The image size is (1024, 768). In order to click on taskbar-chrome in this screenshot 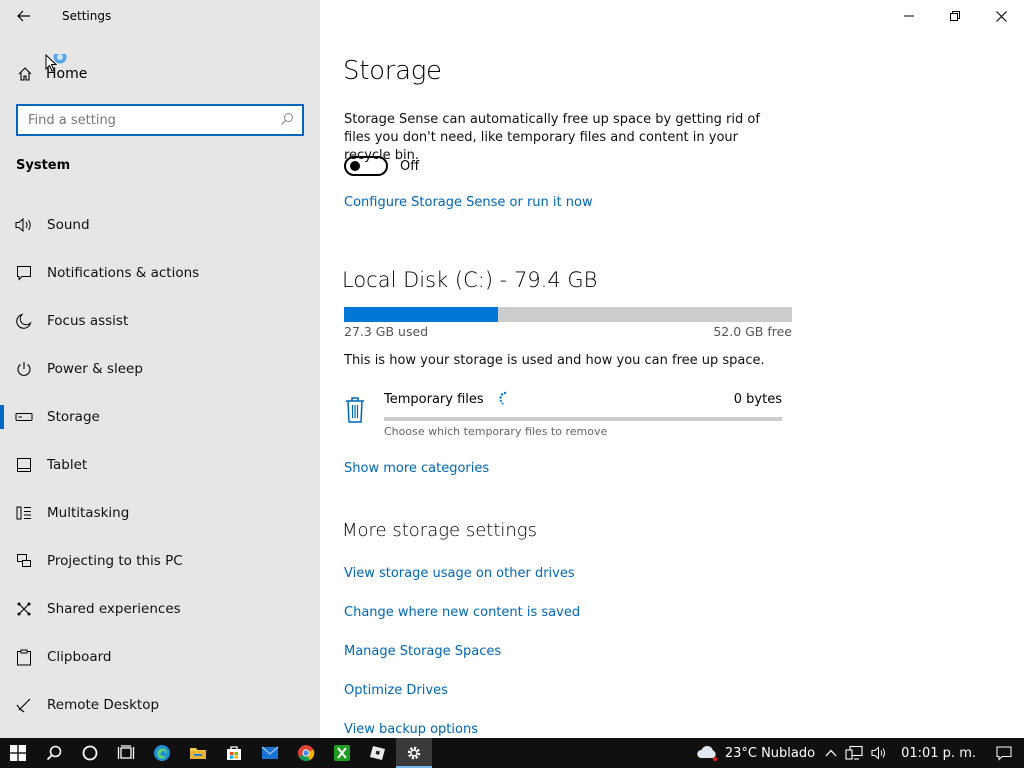, I will do `click(306, 753)`.